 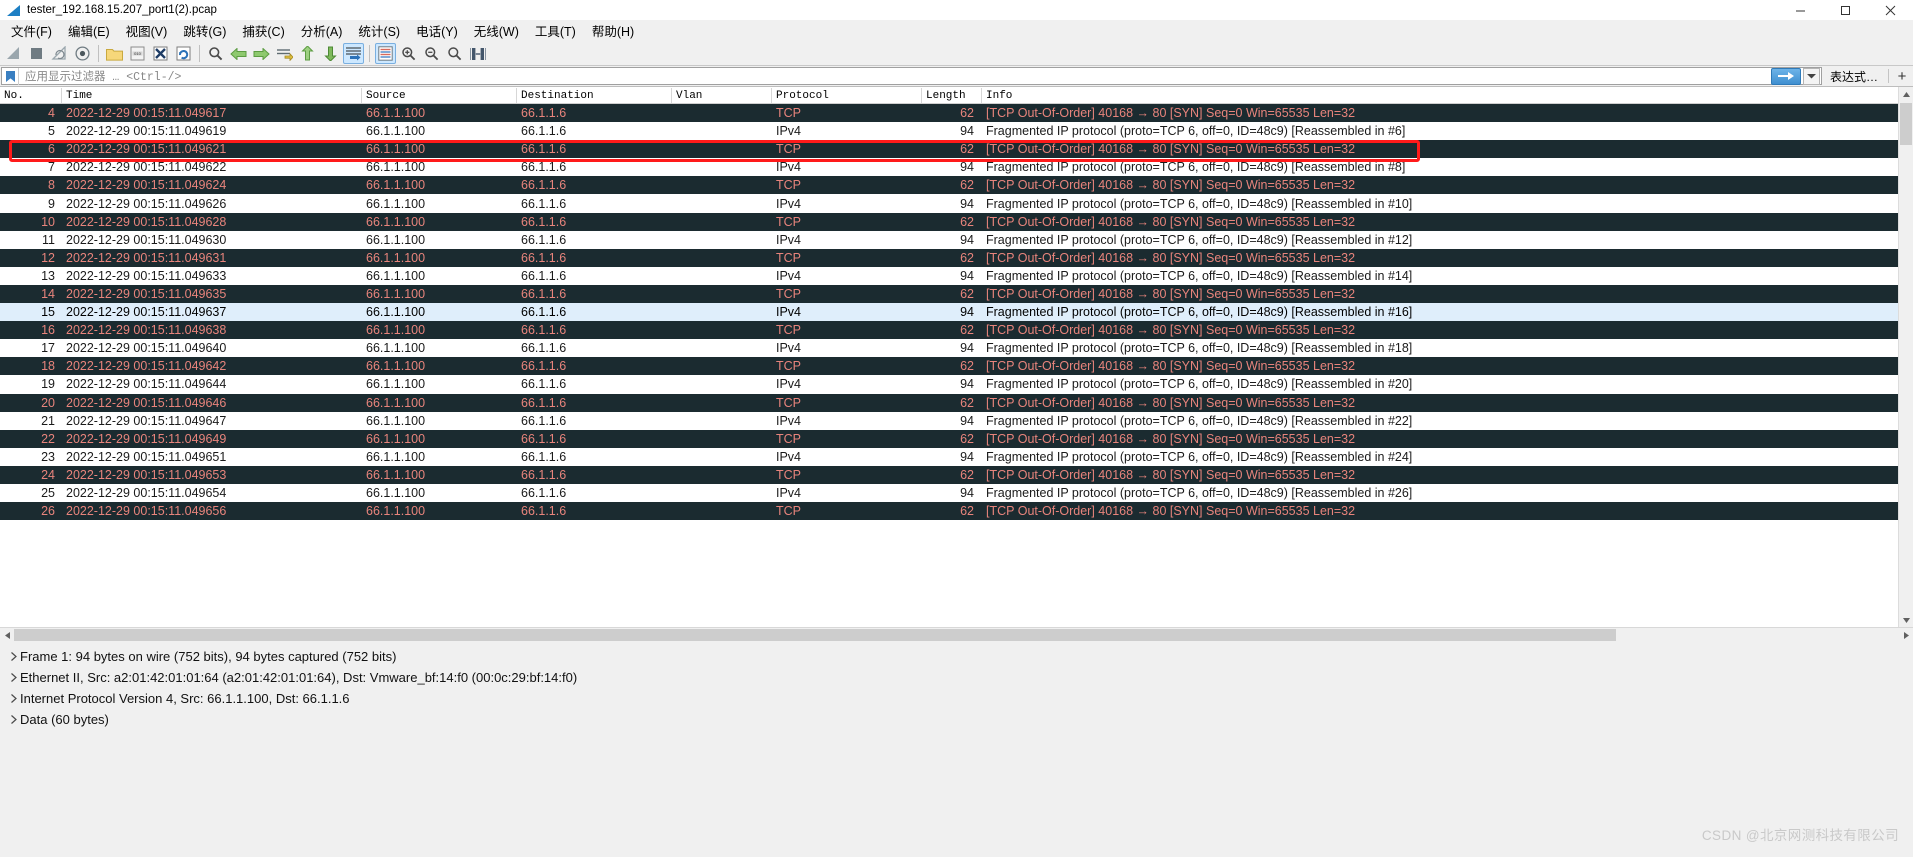 I want to click on save-file-icon: 010, so click(x=137, y=53).